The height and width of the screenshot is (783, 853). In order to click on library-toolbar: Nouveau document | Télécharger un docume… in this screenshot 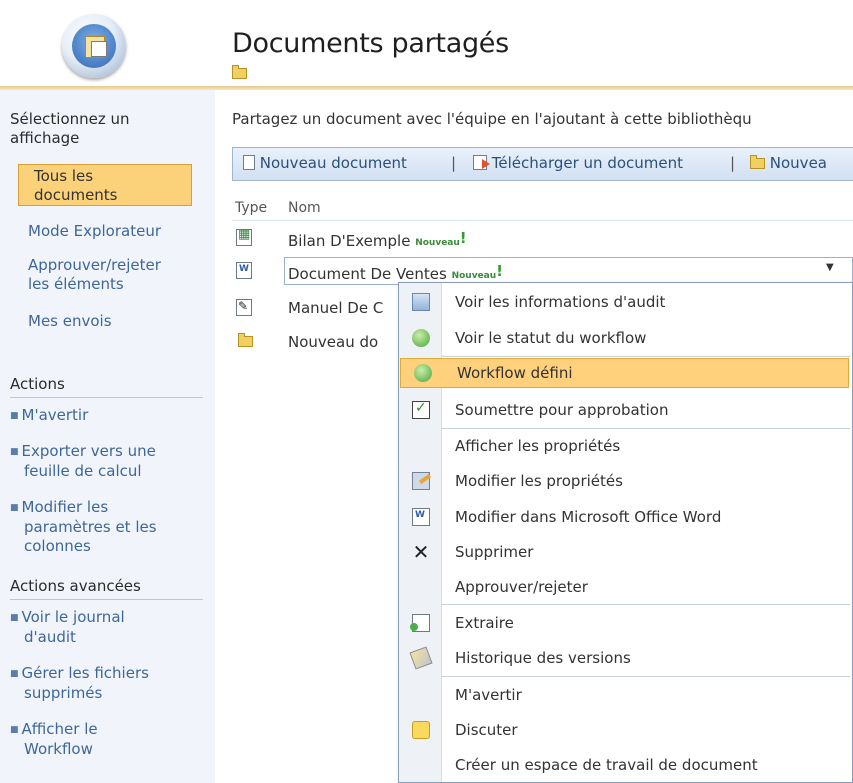, I will do `click(542, 164)`.